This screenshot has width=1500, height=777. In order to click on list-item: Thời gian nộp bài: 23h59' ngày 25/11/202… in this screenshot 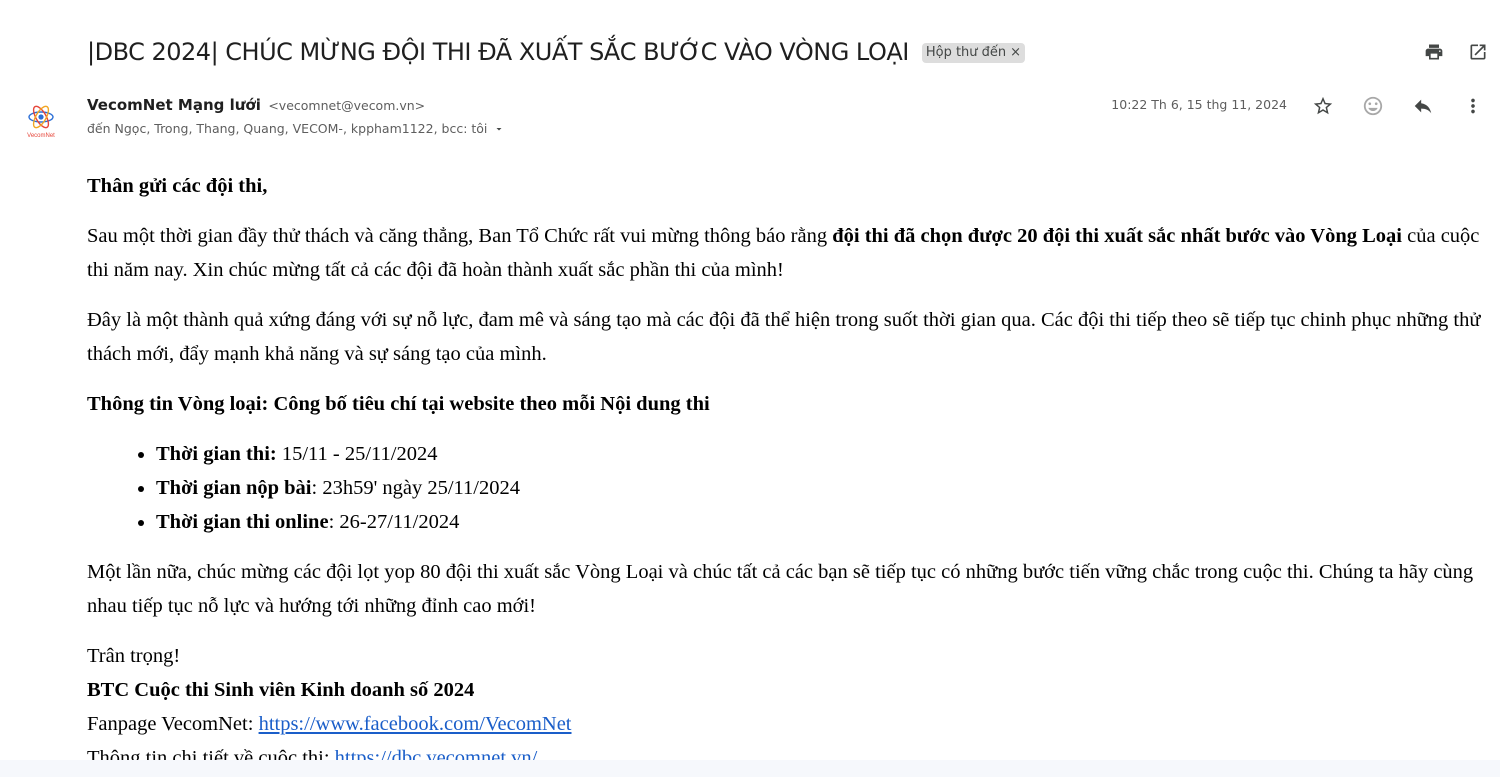, I will do `click(824, 488)`.